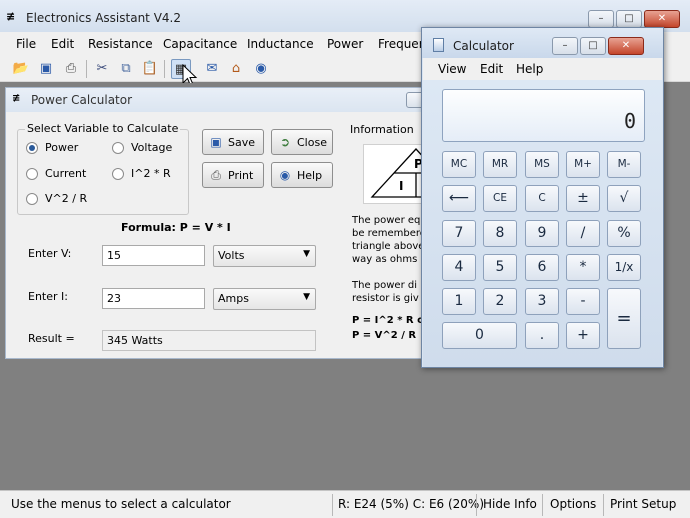 The height and width of the screenshot is (518, 690). I want to click on key-8: 8, so click(500, 233).